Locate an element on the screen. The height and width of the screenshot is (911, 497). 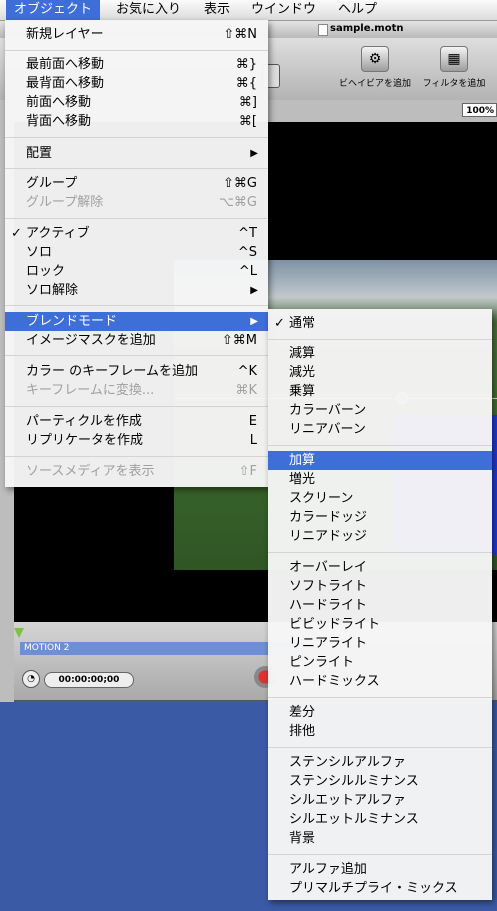
blend-item-linear-dodge: リニアドッジ is located at coordinates (380, 536).